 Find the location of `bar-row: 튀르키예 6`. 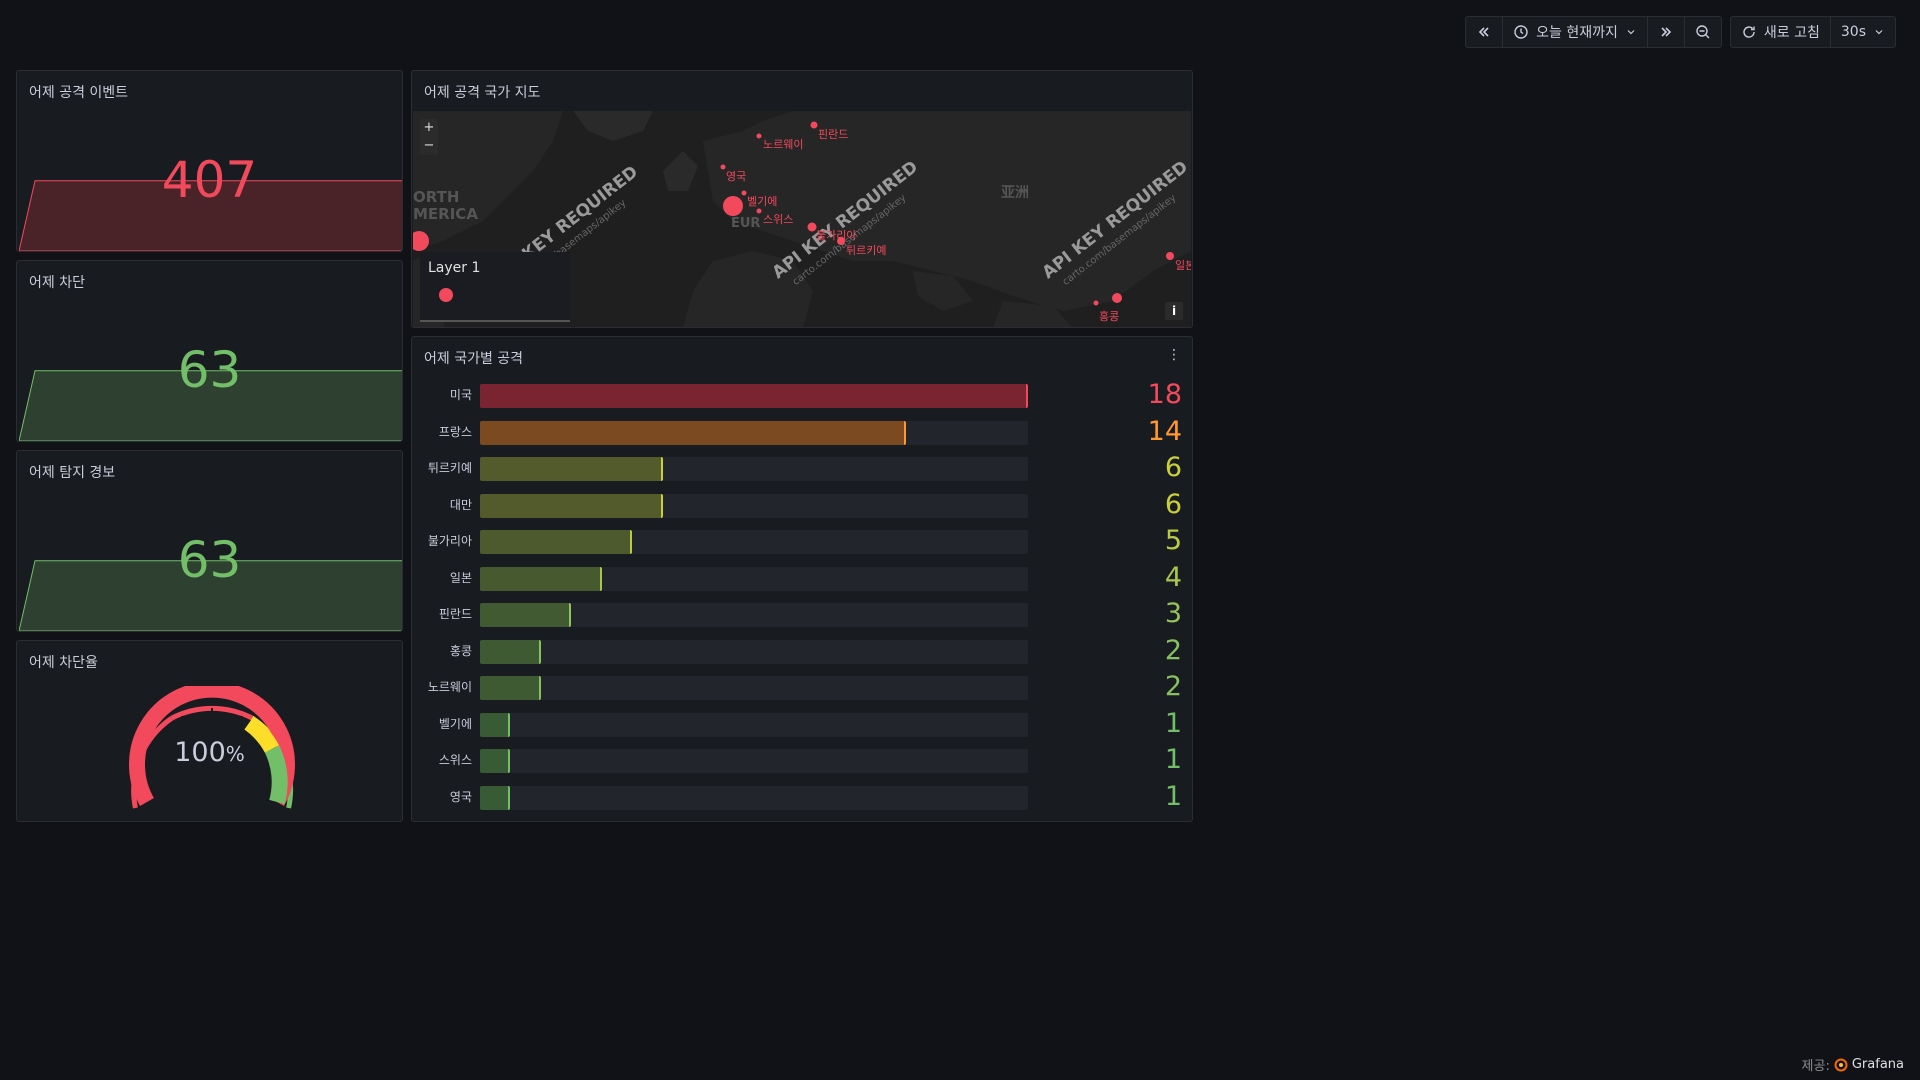

bar-row: 튀르키예 6 is located at coordinates (802, 467).